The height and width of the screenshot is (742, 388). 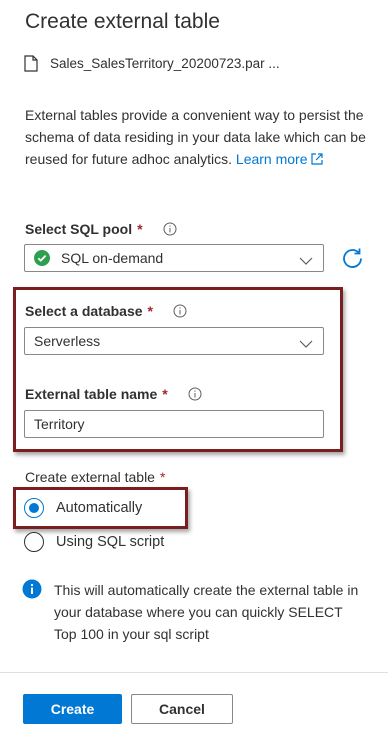 What do you see at coordinates (34, 542) in the screenshot?
I see `radio-button` at bounding box center [34, 542].